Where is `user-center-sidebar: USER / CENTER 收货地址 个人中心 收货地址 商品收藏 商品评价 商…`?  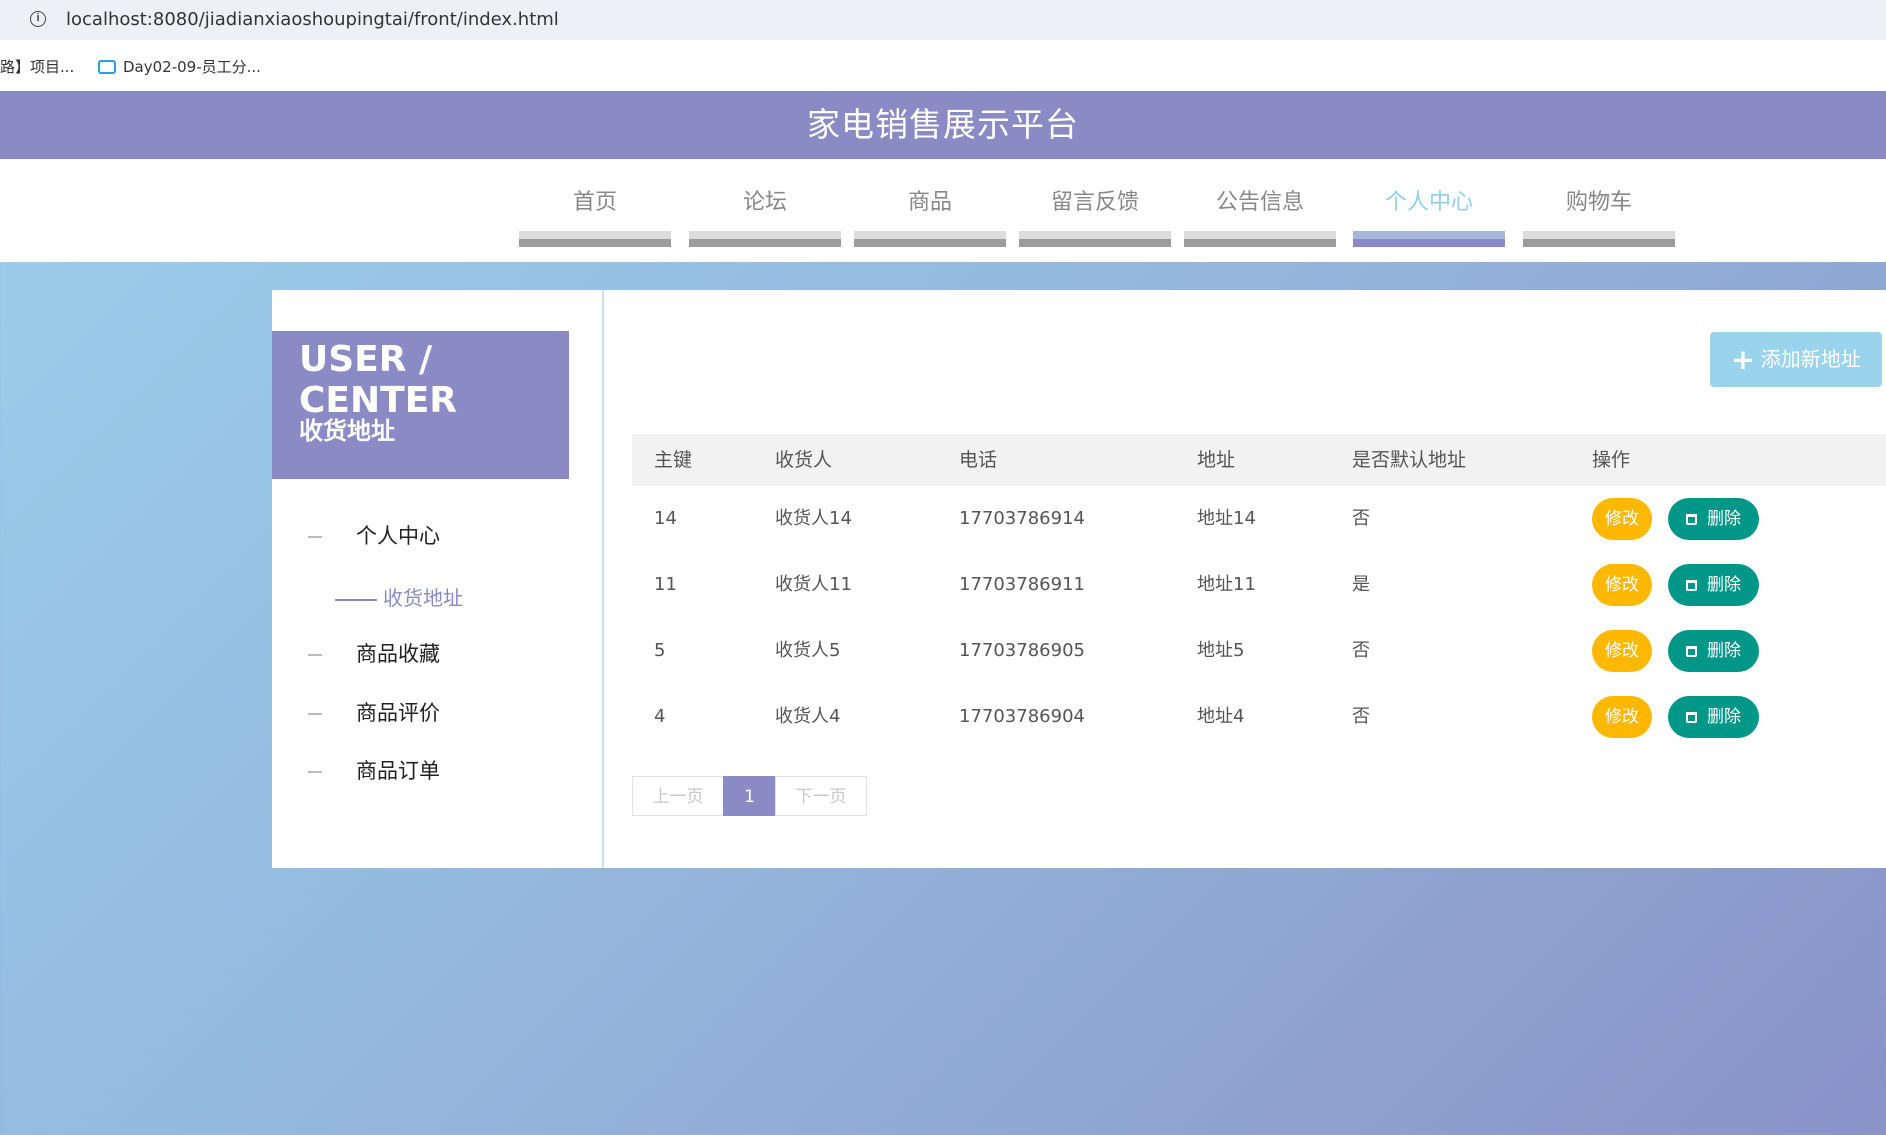 user-center-sidebar: USER / CENTER 收货地址 个人中心 收货地址 商品收藏 商品评价 商… is located at coordinates (437, 579).